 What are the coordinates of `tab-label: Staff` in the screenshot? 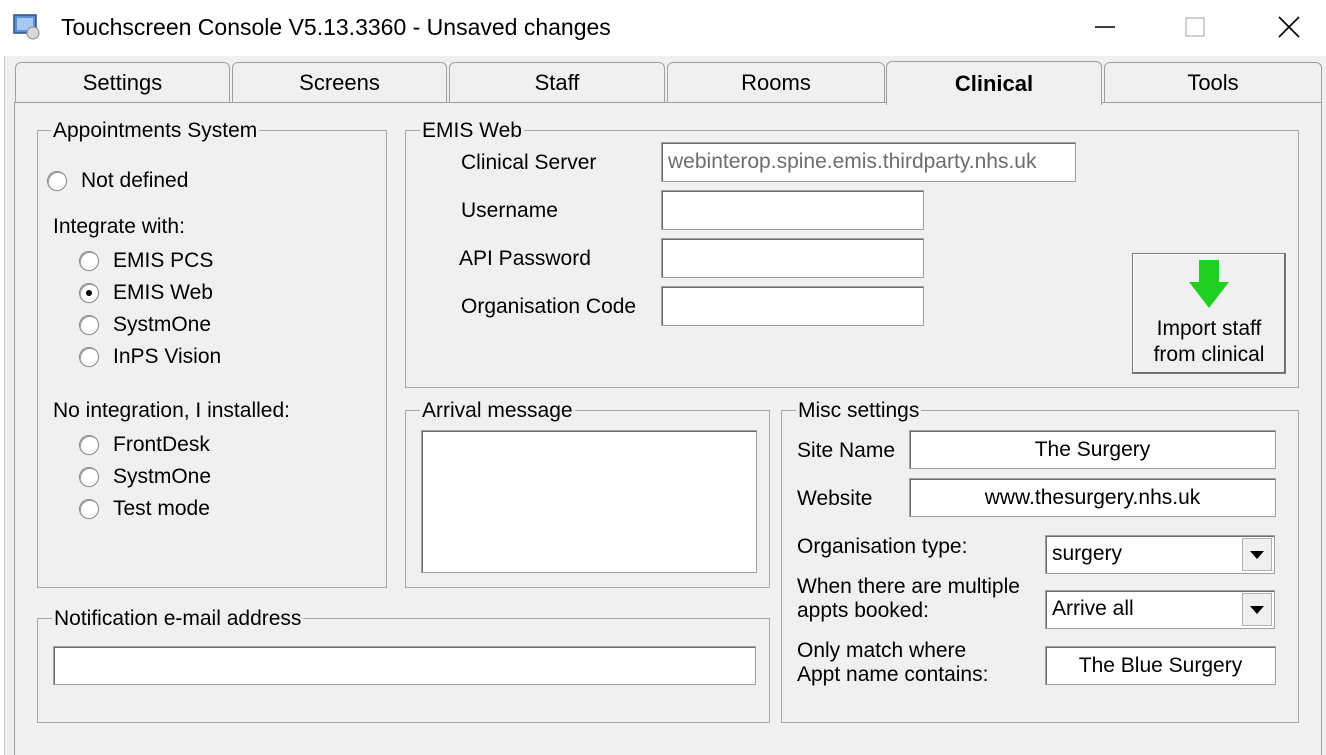 It's located at (557, 82).